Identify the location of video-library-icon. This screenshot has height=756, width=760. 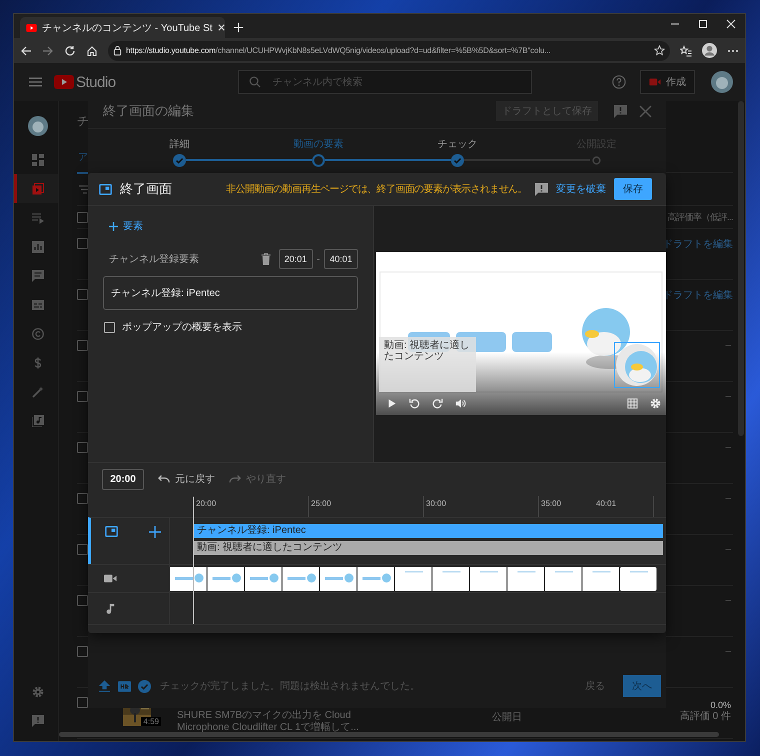
(38, 188).